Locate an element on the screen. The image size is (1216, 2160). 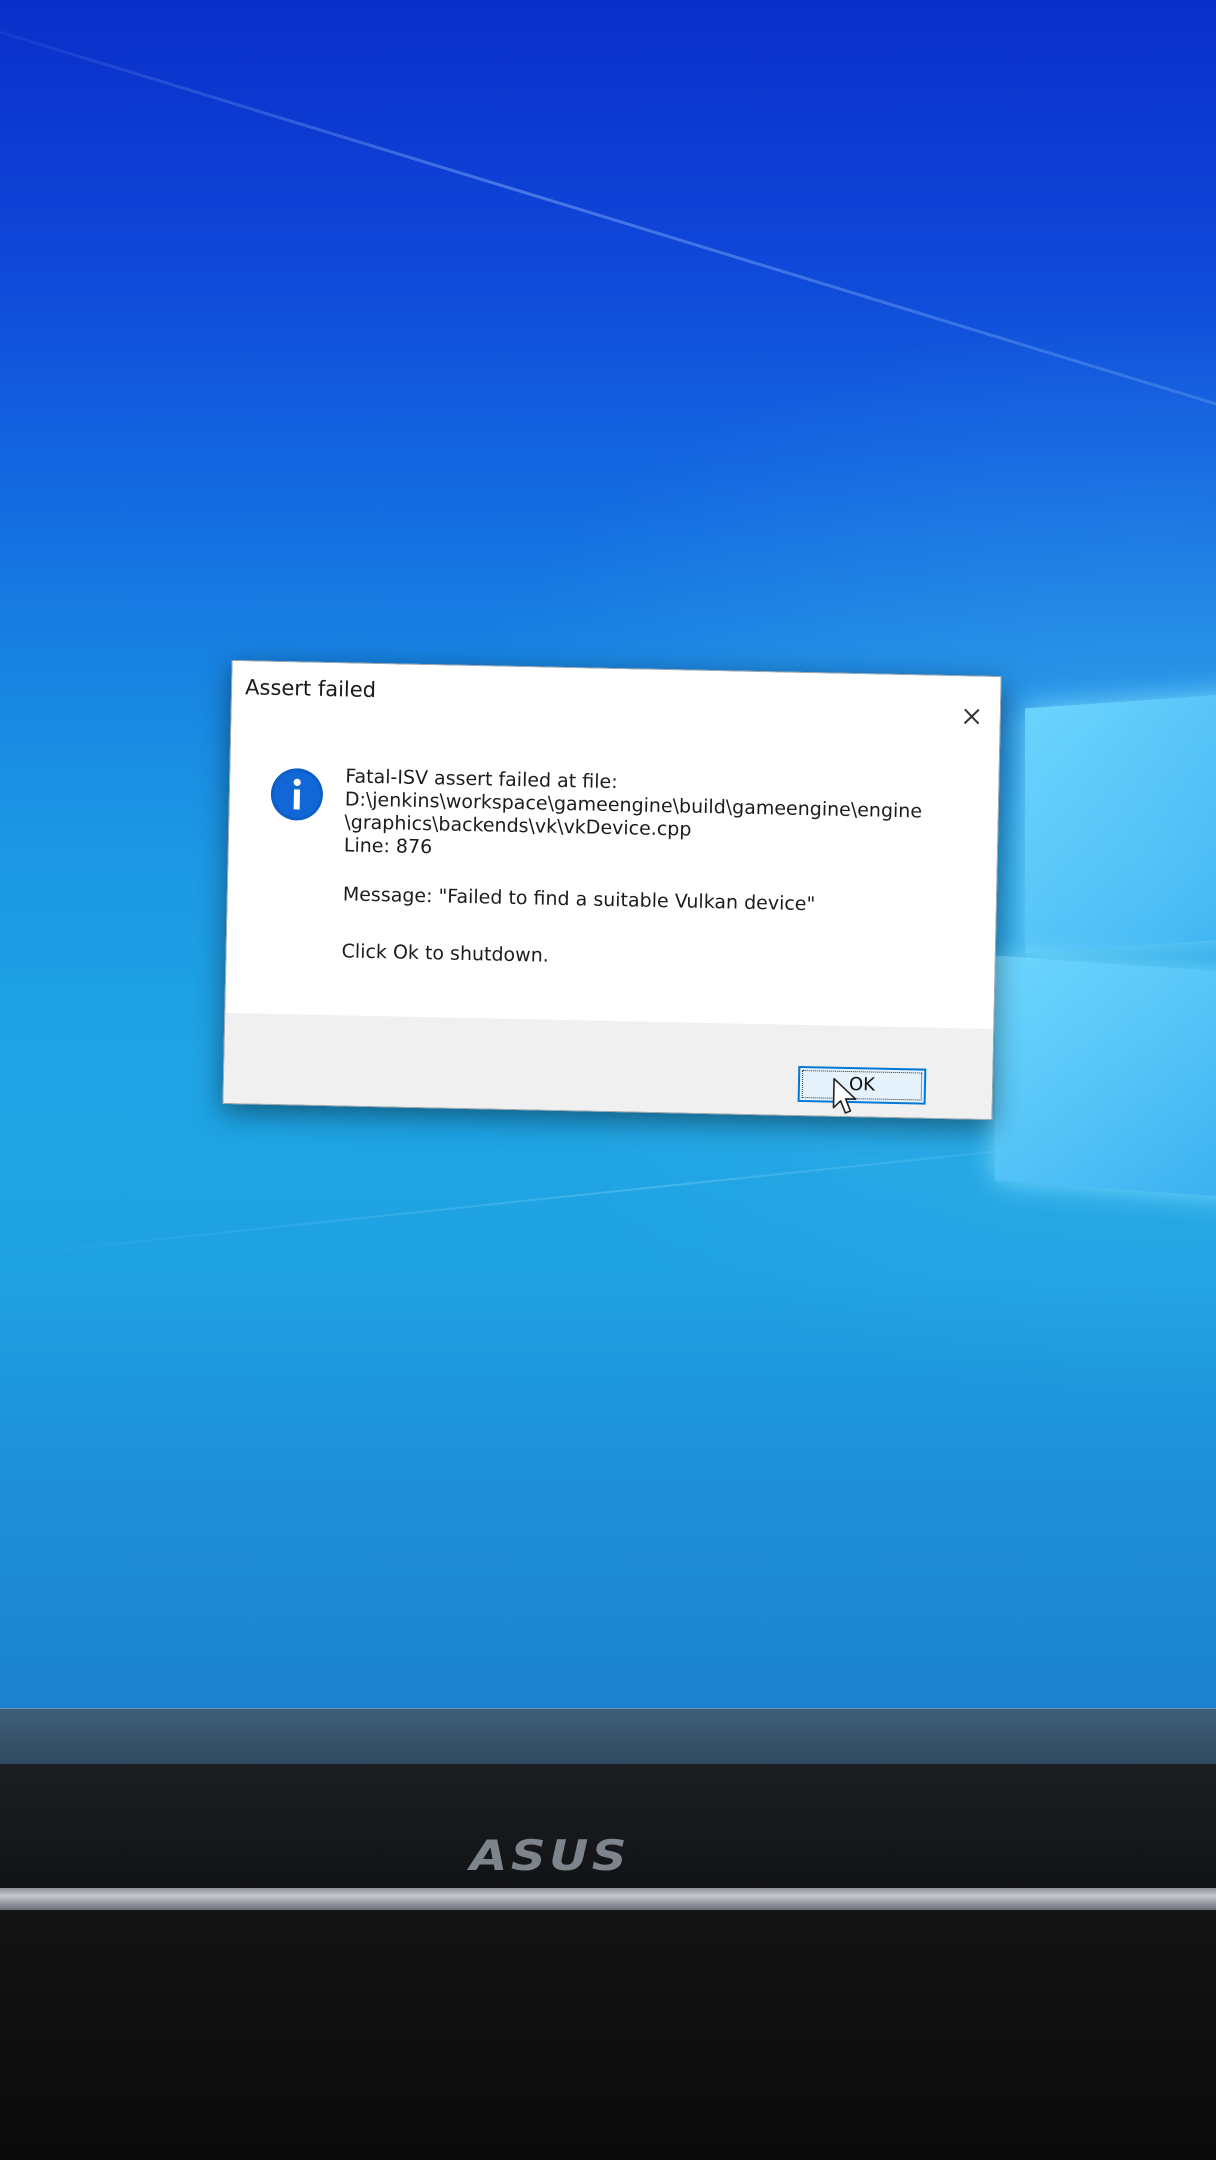
windows-logo-wallpaper is located at coordinates (1105, 960).